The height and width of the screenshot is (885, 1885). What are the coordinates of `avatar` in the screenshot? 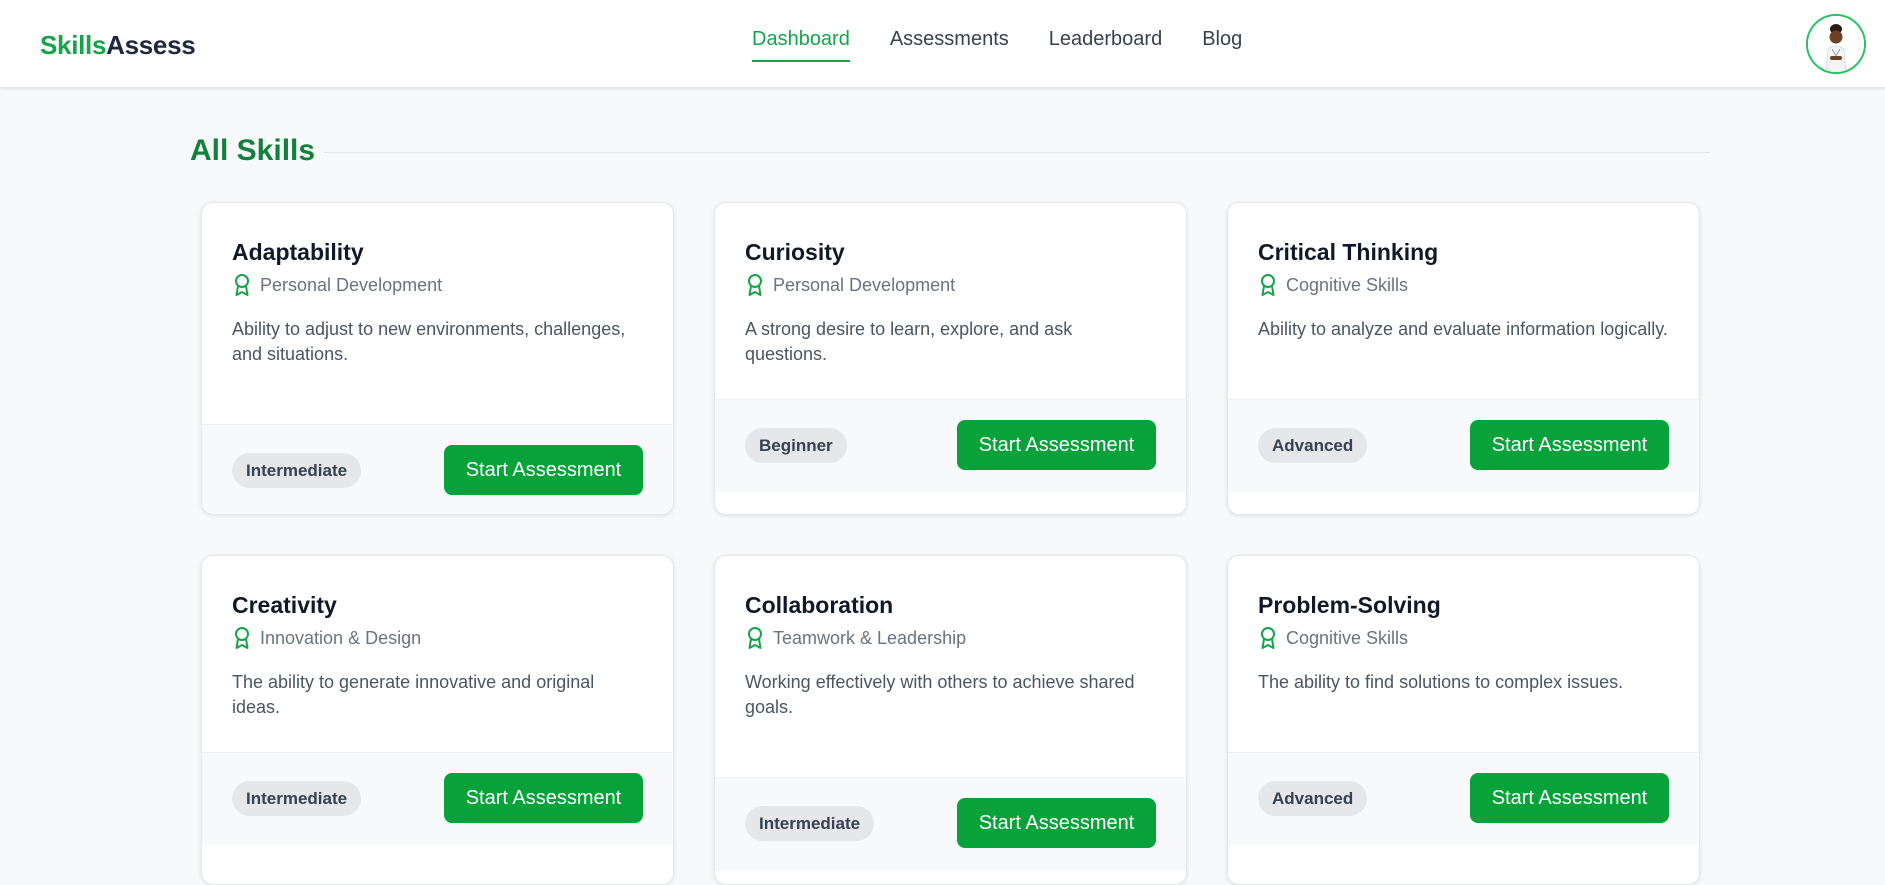 It's located at (1836, 44).